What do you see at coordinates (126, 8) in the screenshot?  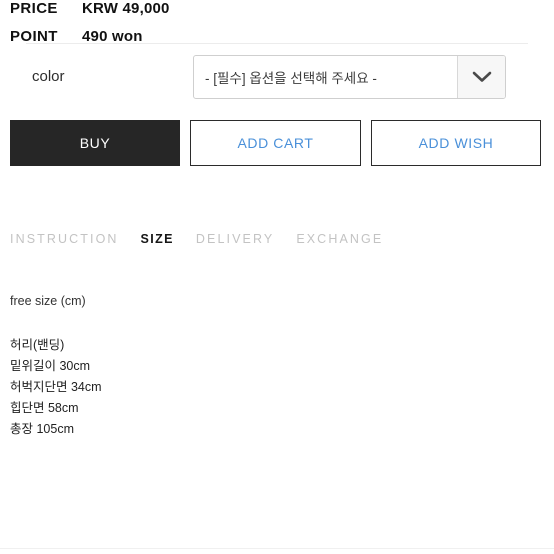 I see `price-value: KRW 49,000` at bounding box center [126, 8].